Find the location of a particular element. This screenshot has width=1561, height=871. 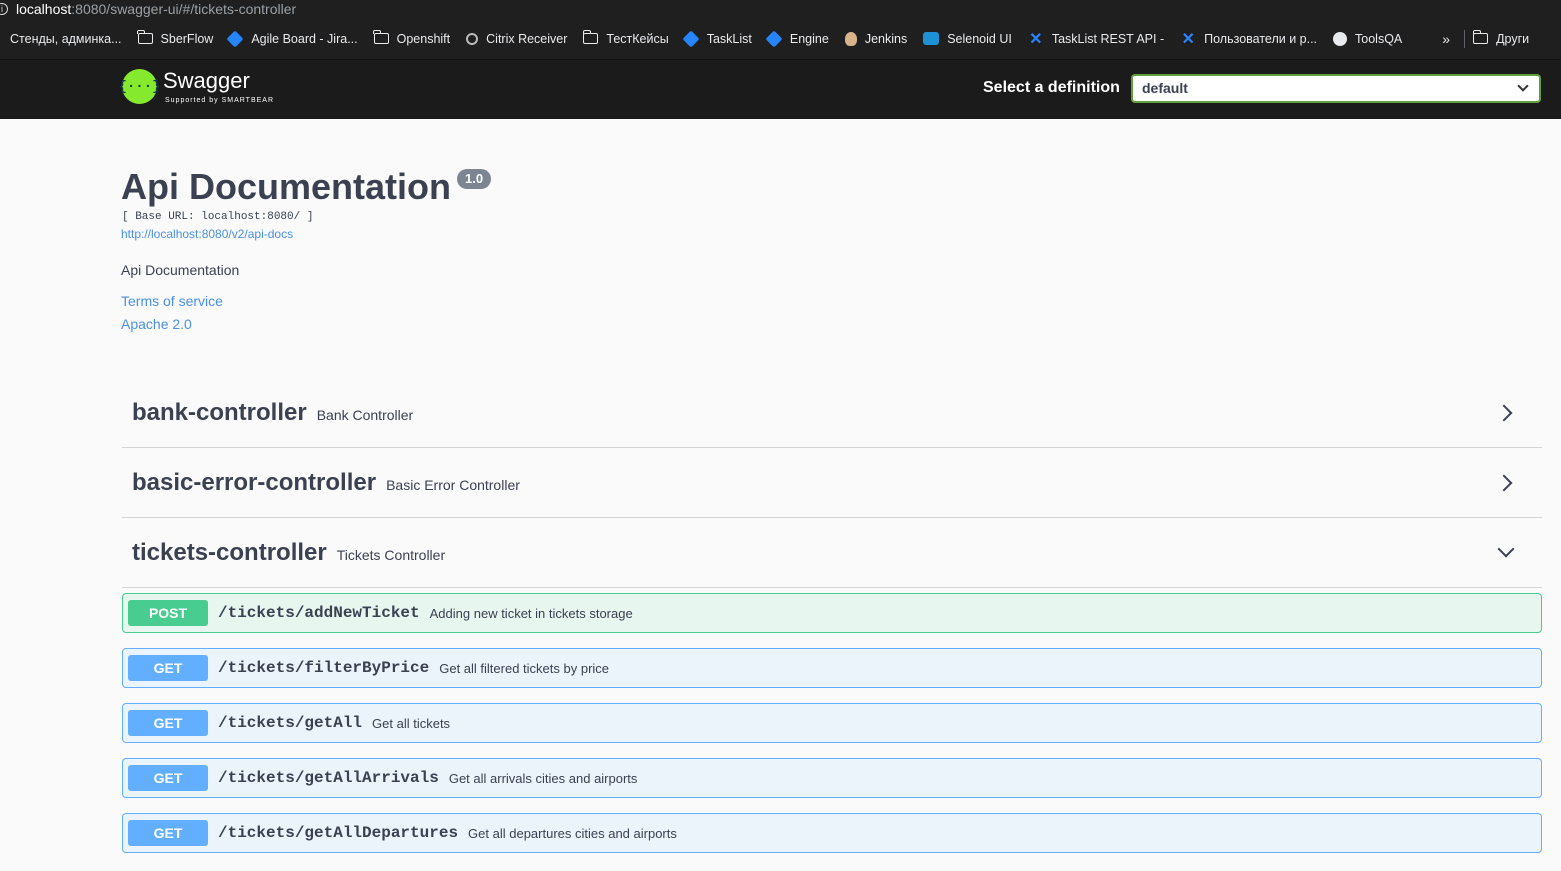

bookmark-sberflow: SberFlow is located at coordinates (175, 38).